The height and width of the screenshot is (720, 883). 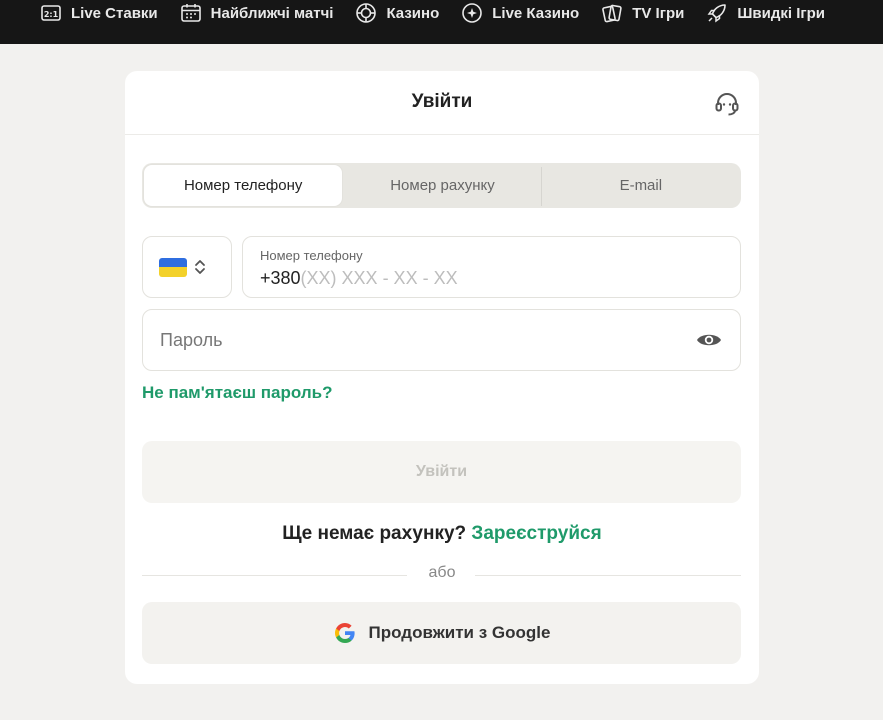 I want to click on login-title: Увійти, so click(x=442, y=101).